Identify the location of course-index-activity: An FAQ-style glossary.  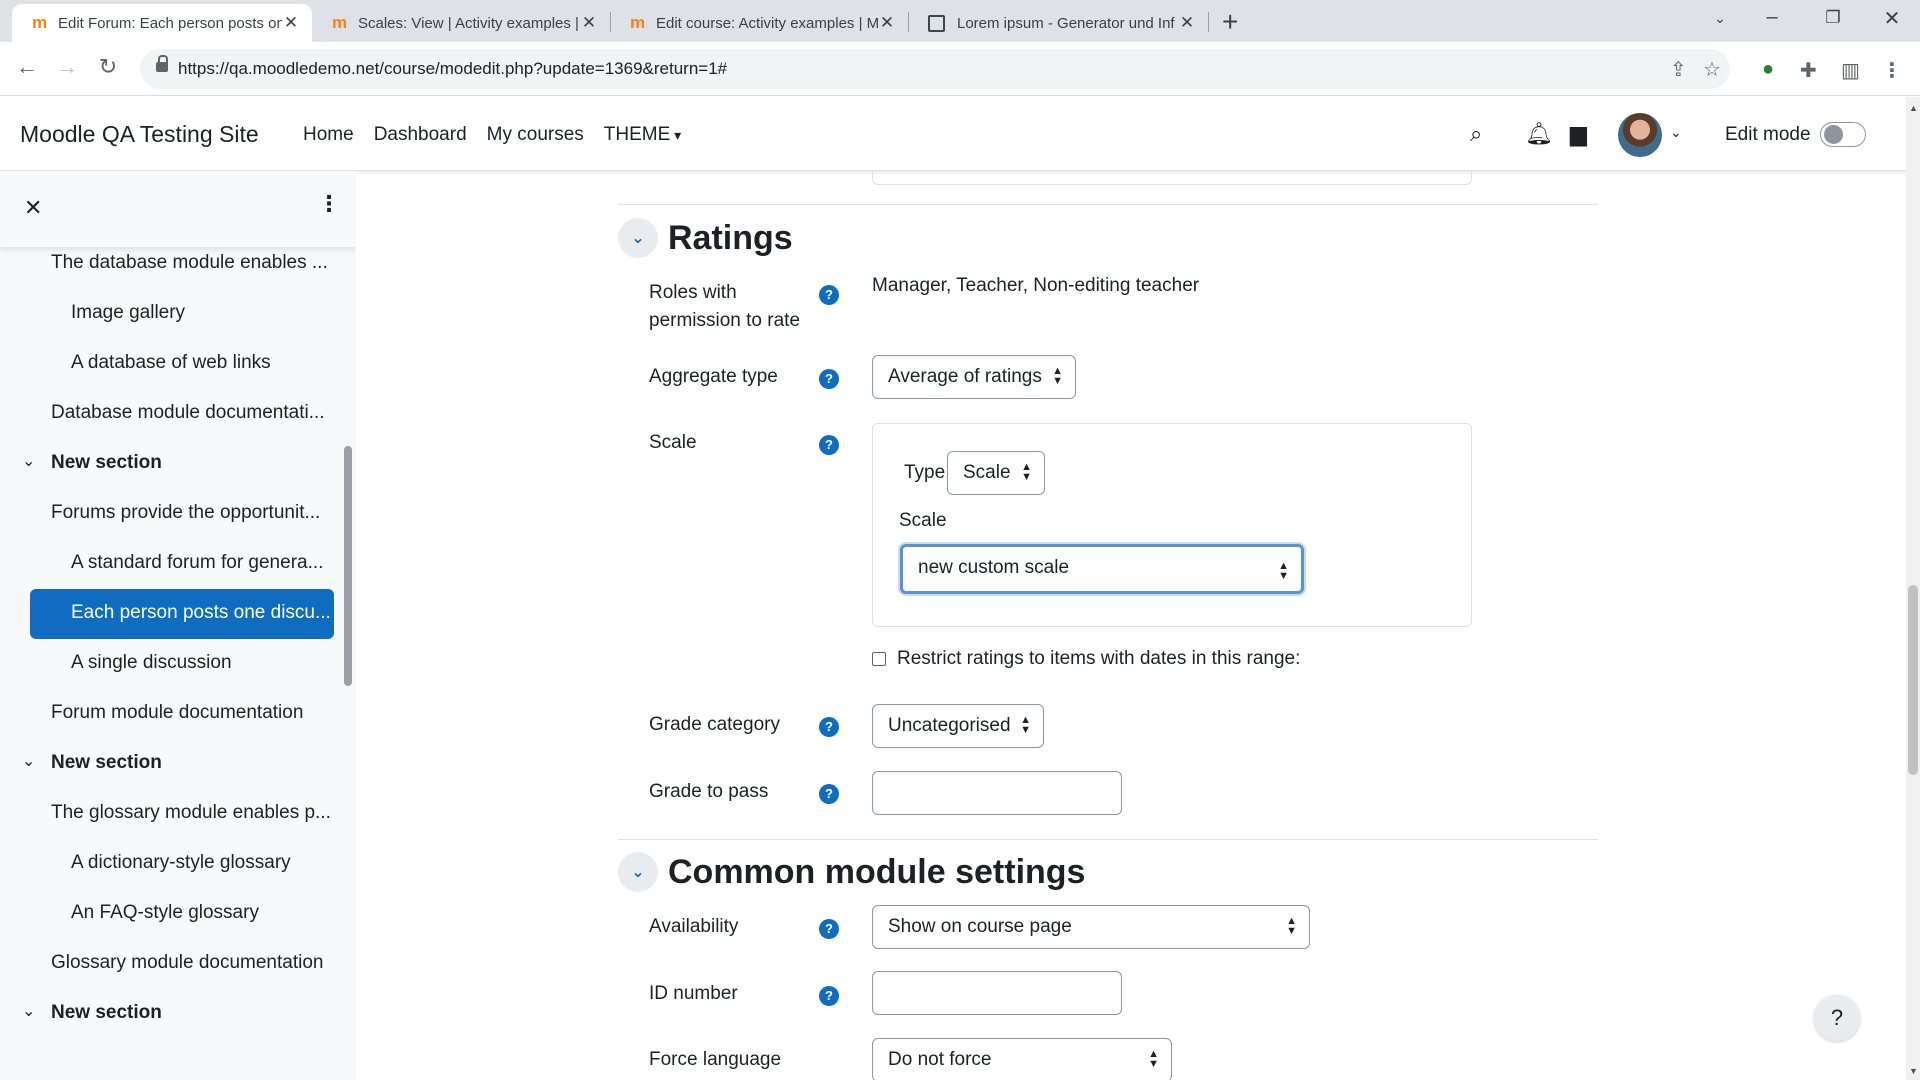
(178, 914).